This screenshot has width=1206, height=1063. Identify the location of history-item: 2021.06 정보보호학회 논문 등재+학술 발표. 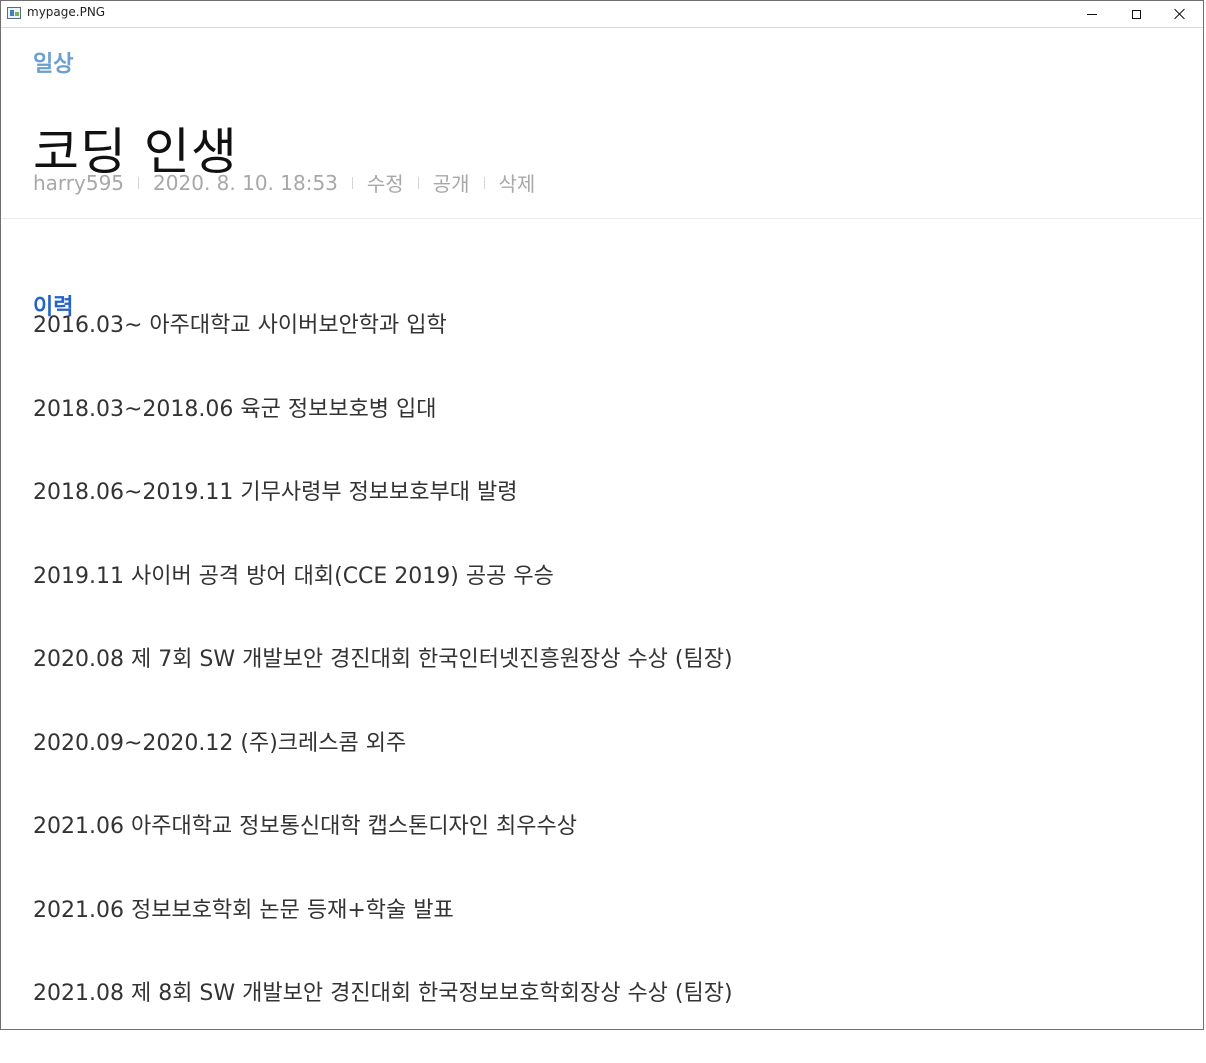
(243, 910).